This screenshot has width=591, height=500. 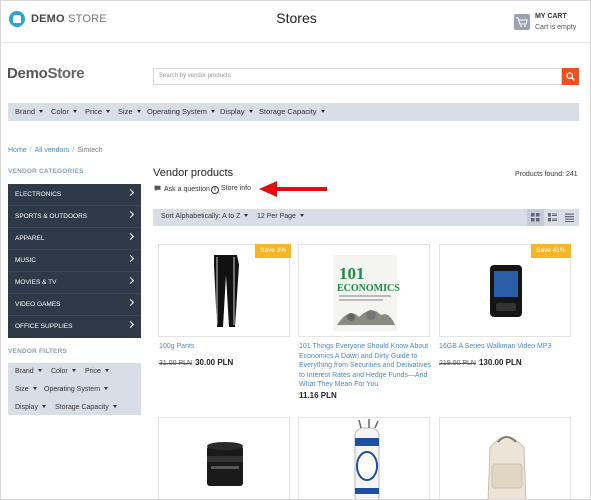 What do you see at coordinates (506, 347) in the screenshot?
I see `product-name-link: 16GB A Series Walkman Video MP3` at bounding box center [506, 347].